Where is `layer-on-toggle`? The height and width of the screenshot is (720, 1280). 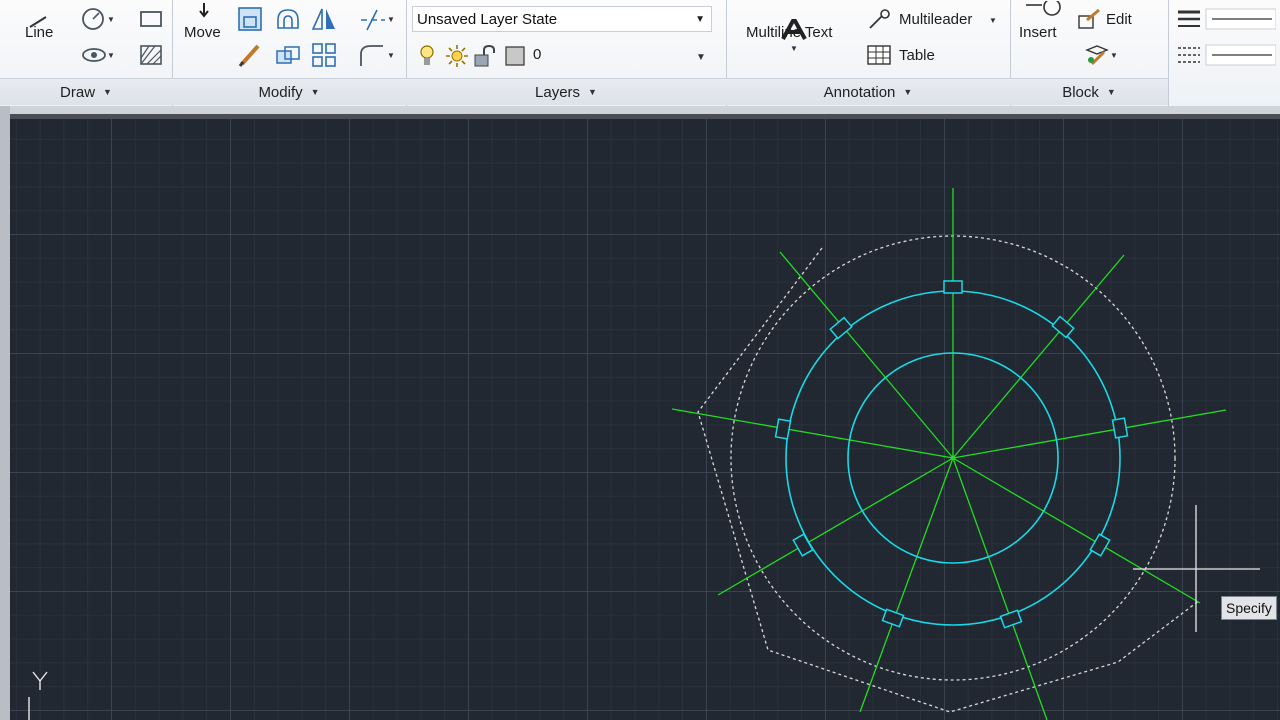
layer-on-toggle is located at coordinates (427, 56).